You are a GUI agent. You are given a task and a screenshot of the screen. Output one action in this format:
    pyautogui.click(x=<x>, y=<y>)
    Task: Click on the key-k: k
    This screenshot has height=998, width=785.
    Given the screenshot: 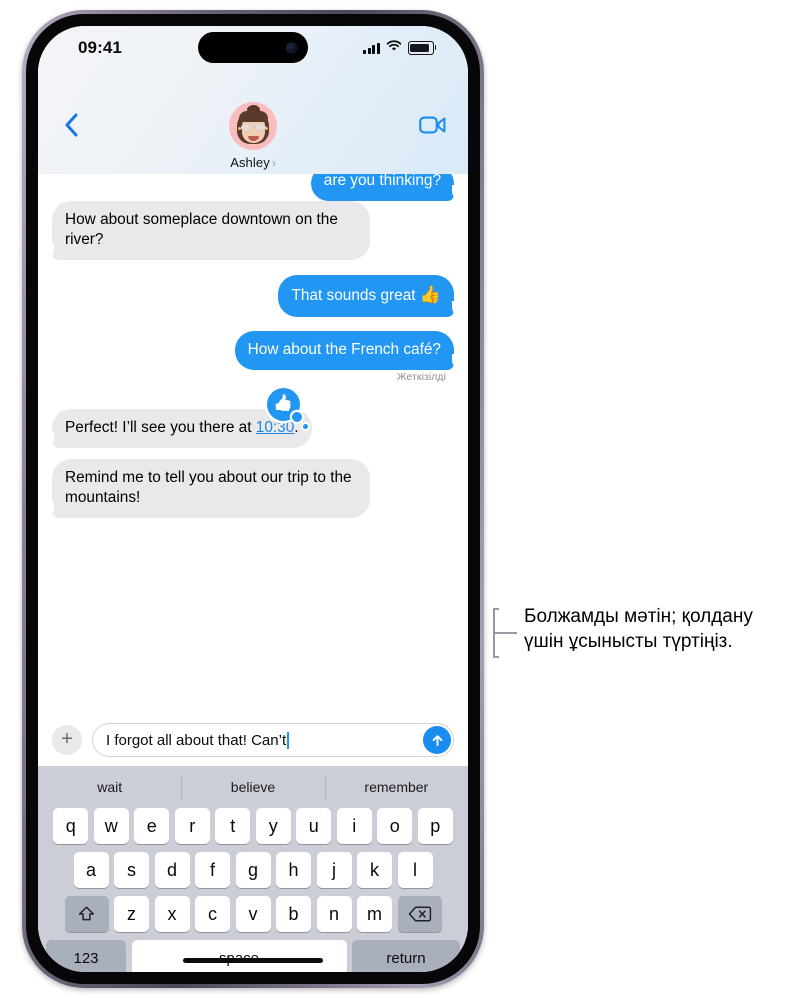 What is the action you would take?
    pyautogui.click(x=374, y=870)
    